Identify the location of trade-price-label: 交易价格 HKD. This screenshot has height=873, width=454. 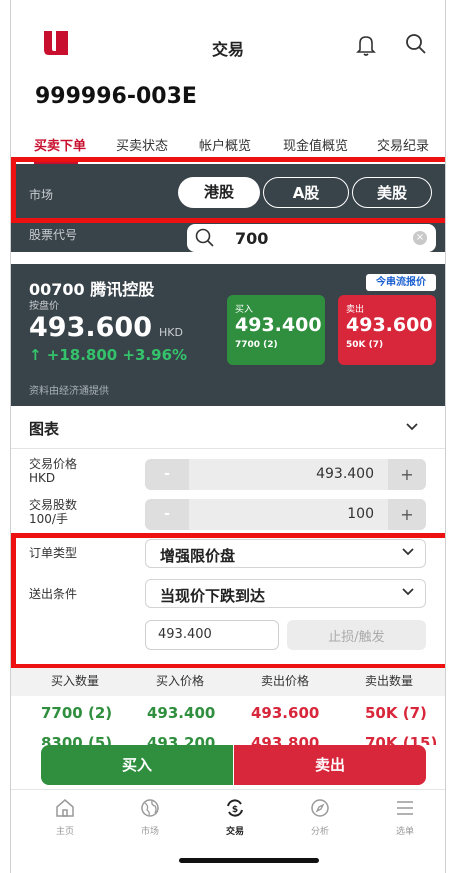
(53, 471).